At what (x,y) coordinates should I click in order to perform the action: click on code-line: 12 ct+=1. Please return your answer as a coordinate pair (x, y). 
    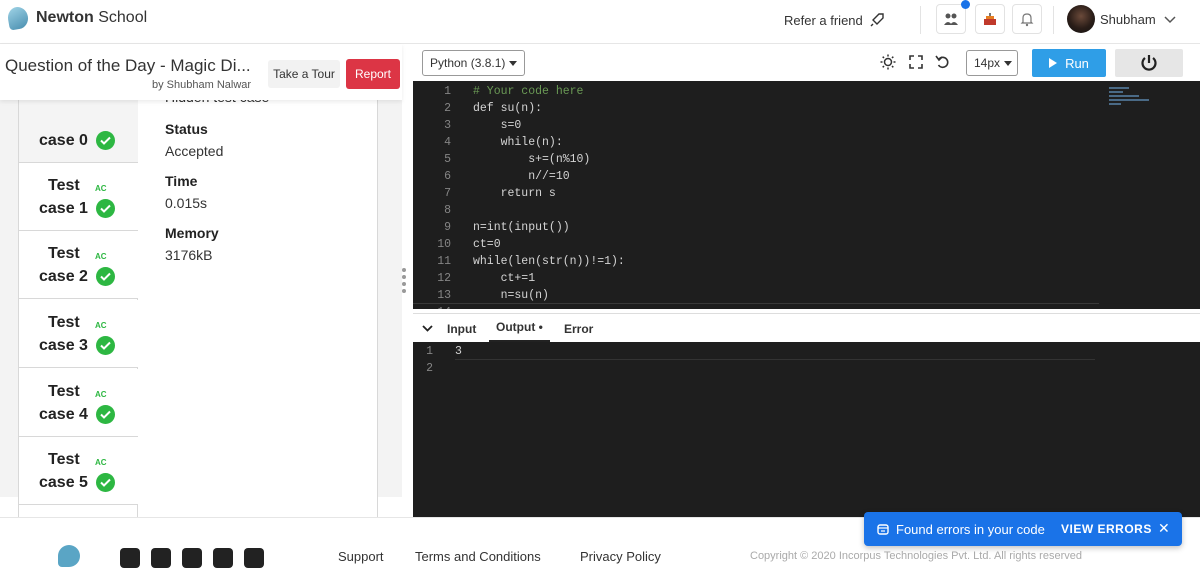
    Looking at the image, I should click on (486, 278).